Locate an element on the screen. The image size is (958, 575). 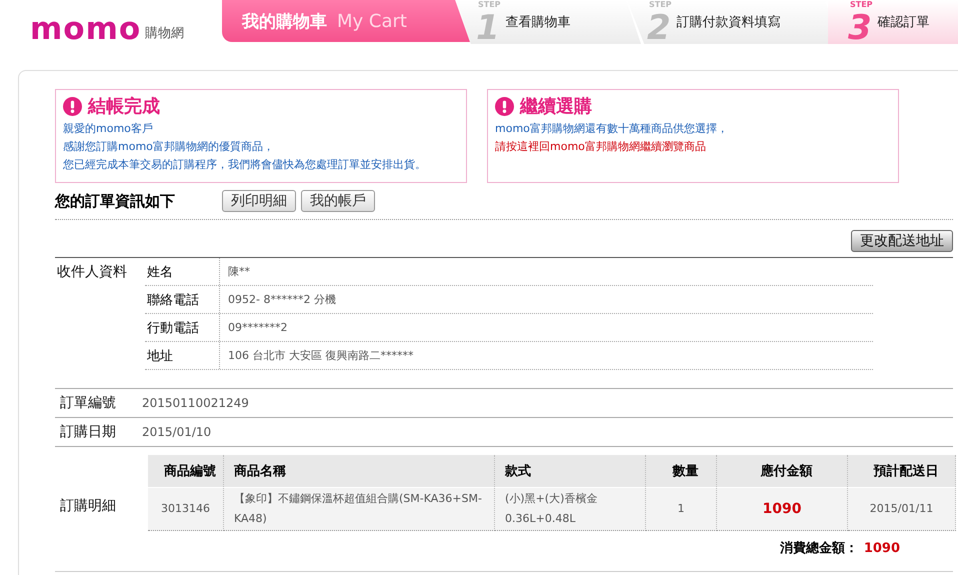
field-label: 地址 is located at coordinates (182, 355).